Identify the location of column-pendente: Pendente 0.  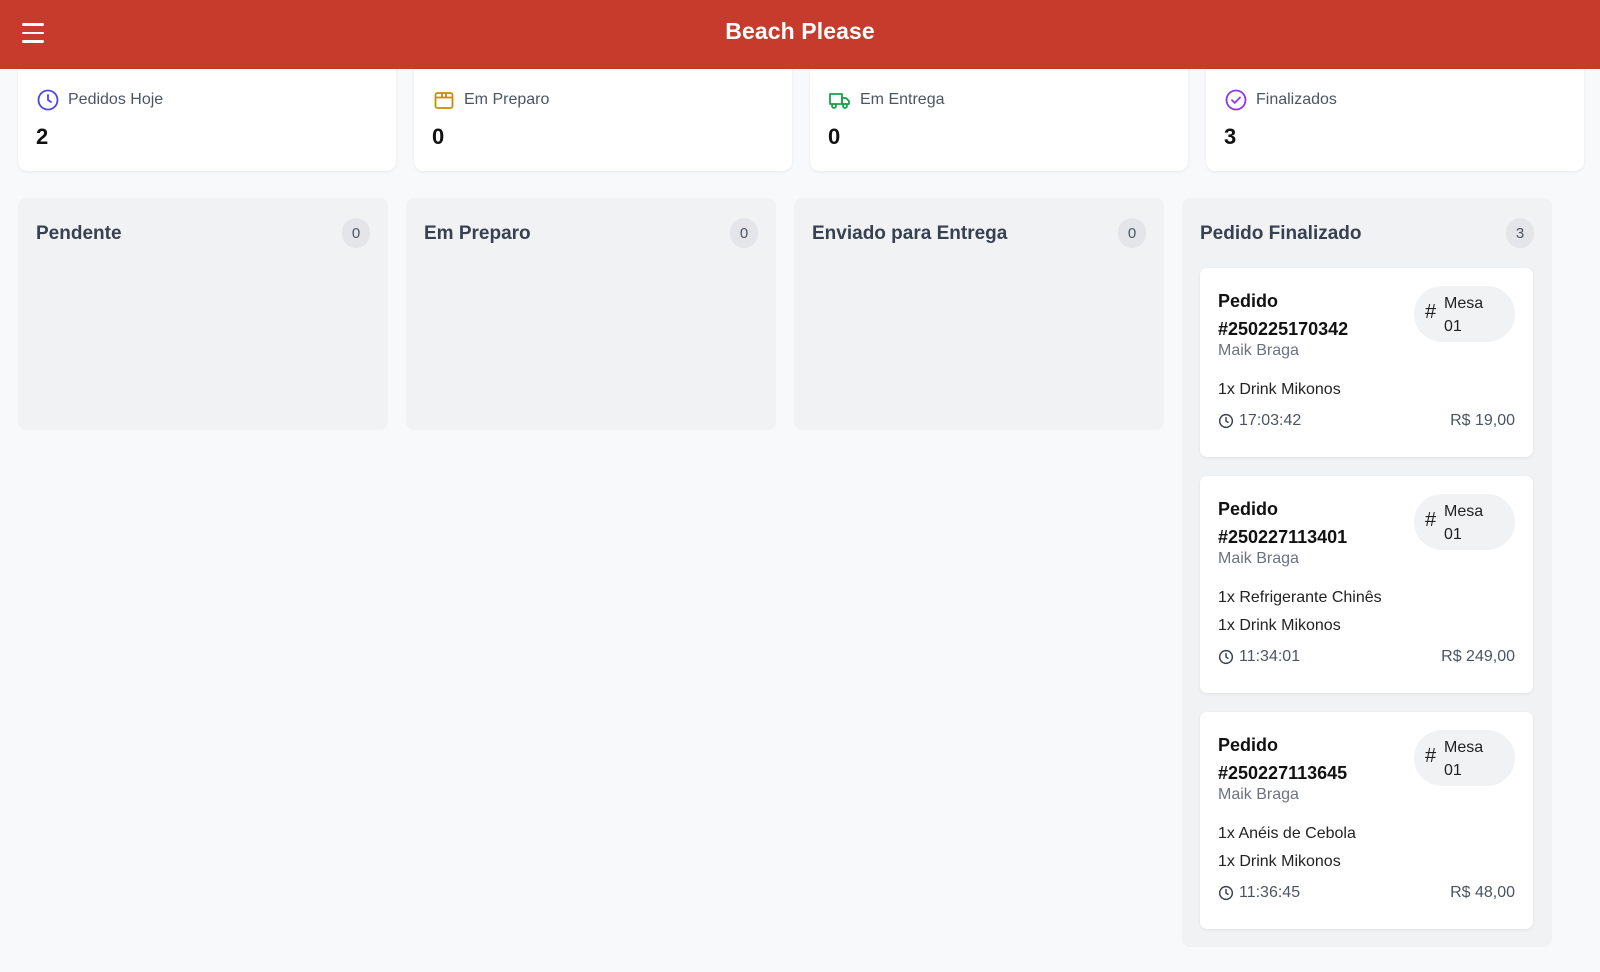
(203, 314).